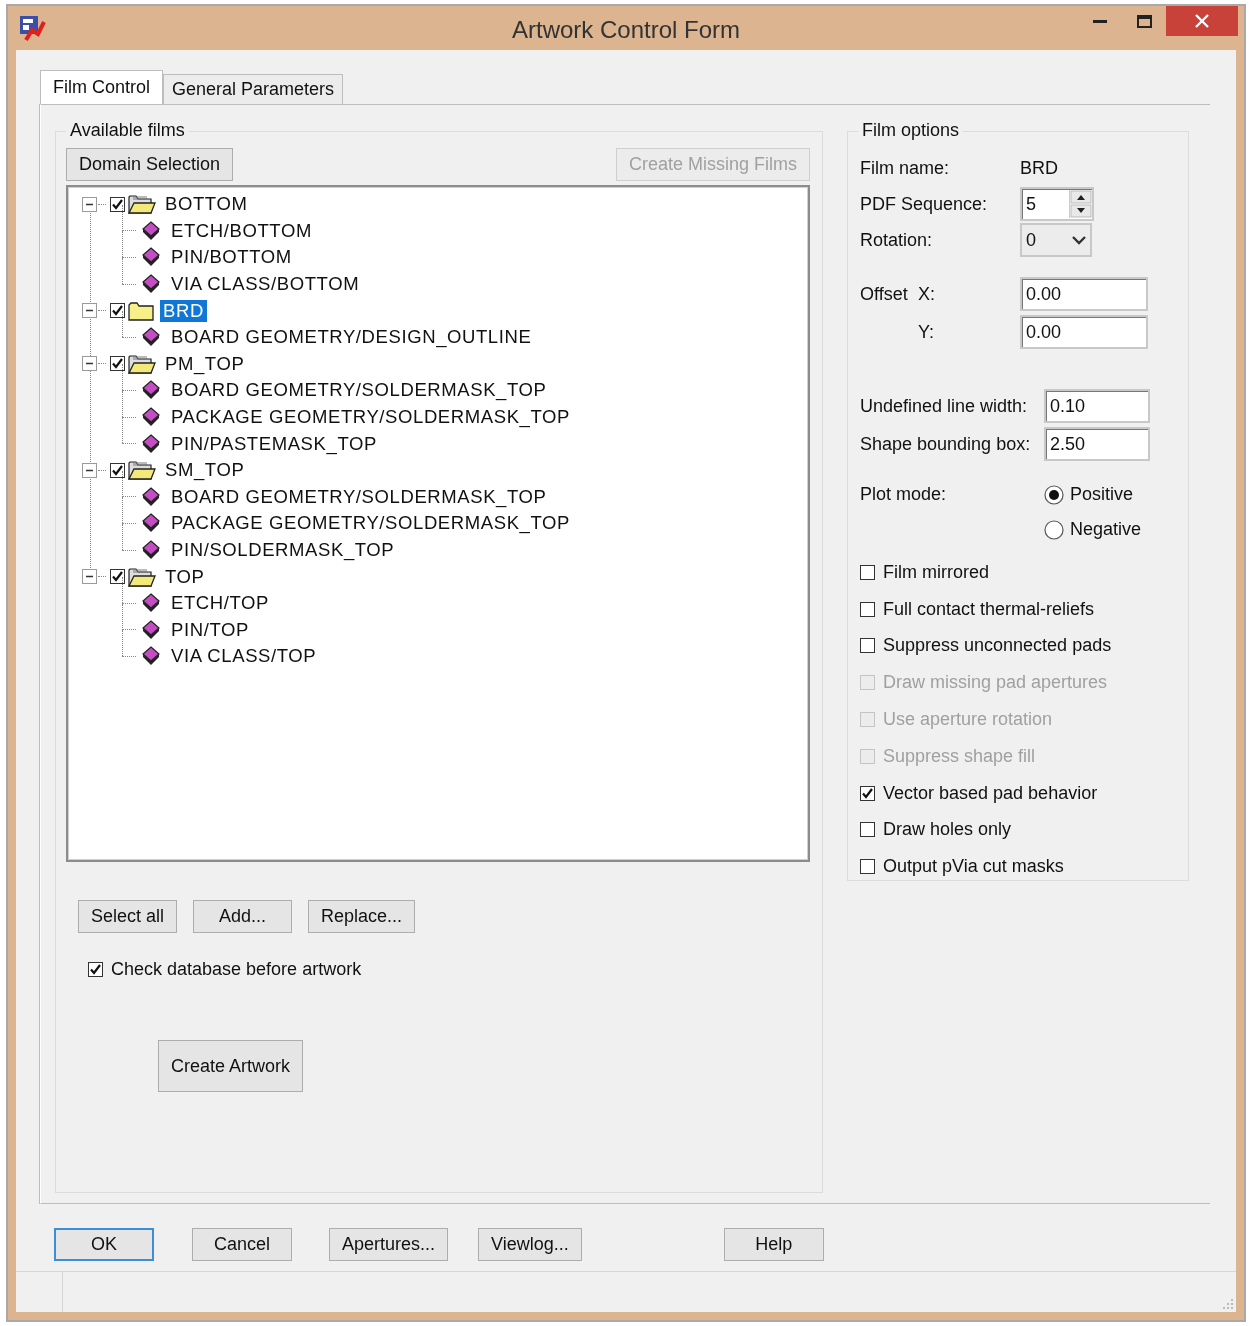 The width and height of the screenshot is (1252, 1326). I want to click on field-label: Rotation:, so click(897, 240).